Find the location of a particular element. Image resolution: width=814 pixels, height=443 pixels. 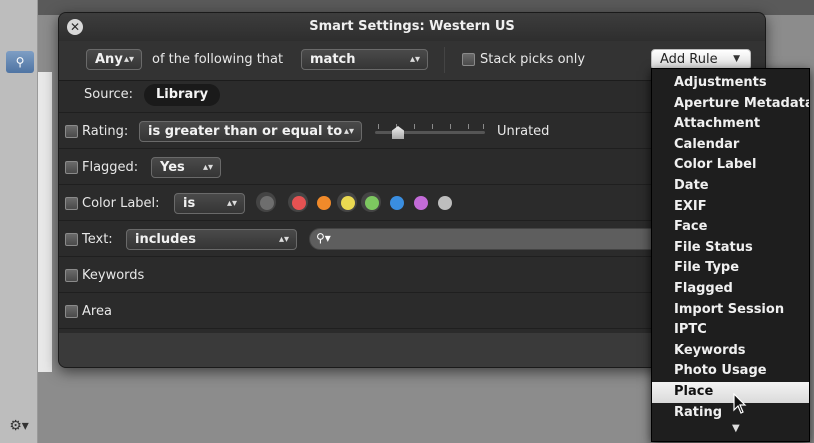

text-operator-label: includes is located at coordinates (165, 239).